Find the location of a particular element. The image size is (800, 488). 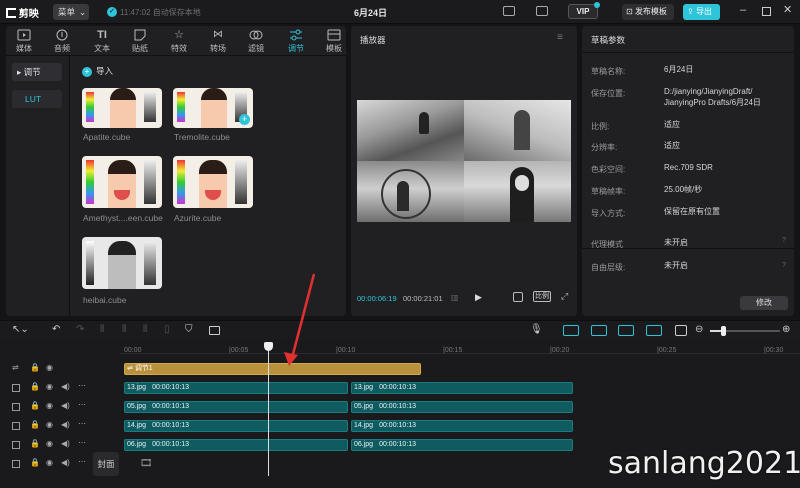

tab-effects: ☆ 特效 is located at coordinates (179, 41).